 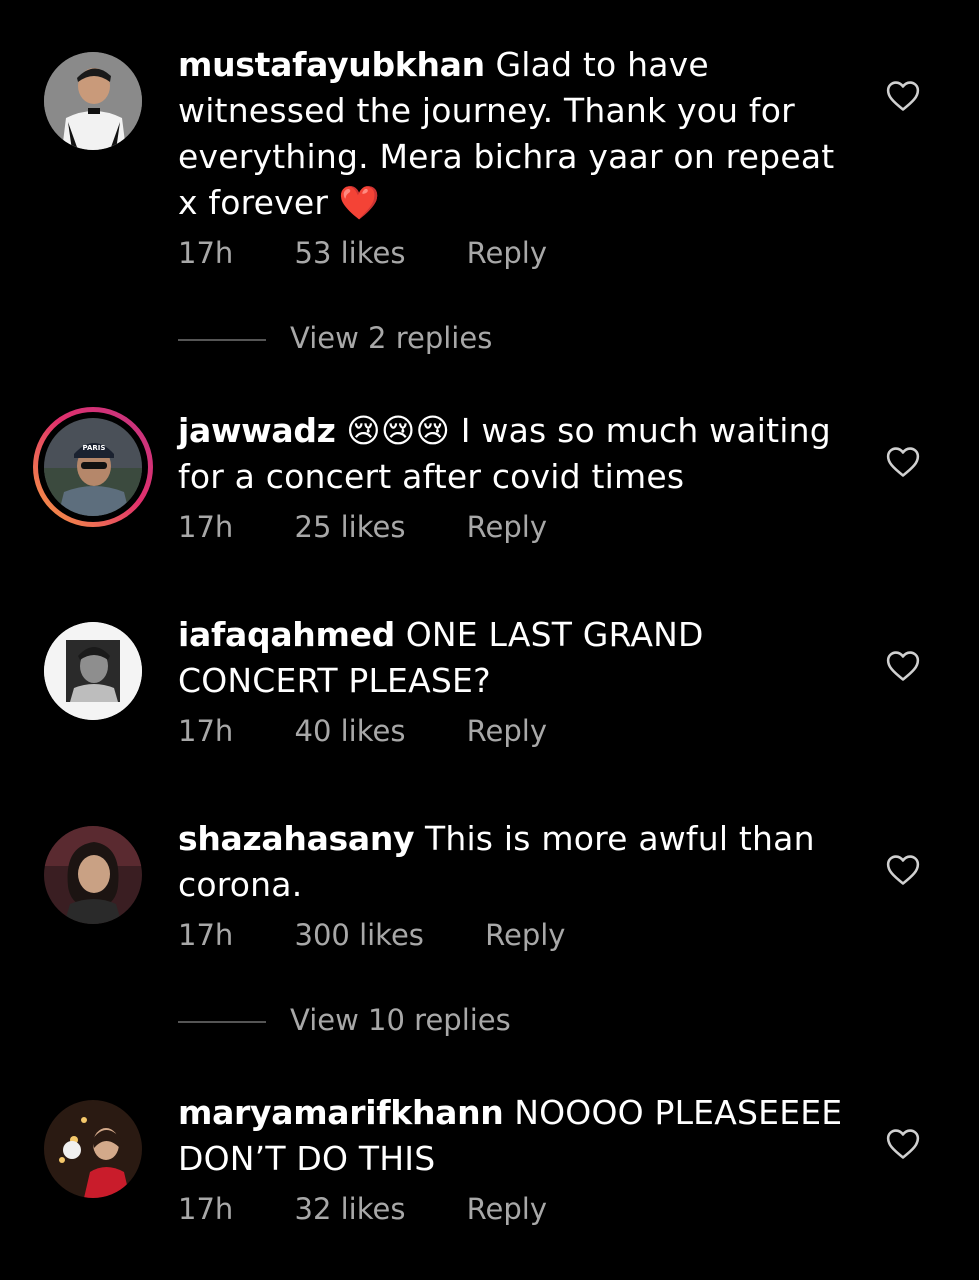 What do you see at coordinates (94, 448) in the screenshot?
I see `avatar-badge-text: PARIS` at bounding box center [94, 448].